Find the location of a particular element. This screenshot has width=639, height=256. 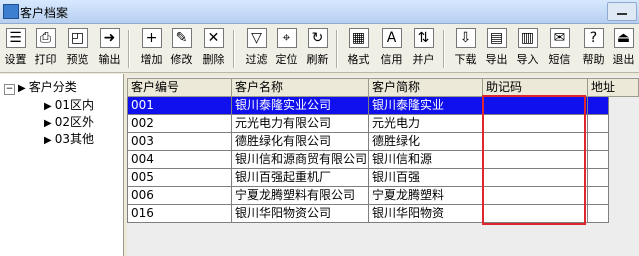

minimize-button is located at coordinates (622, 11).